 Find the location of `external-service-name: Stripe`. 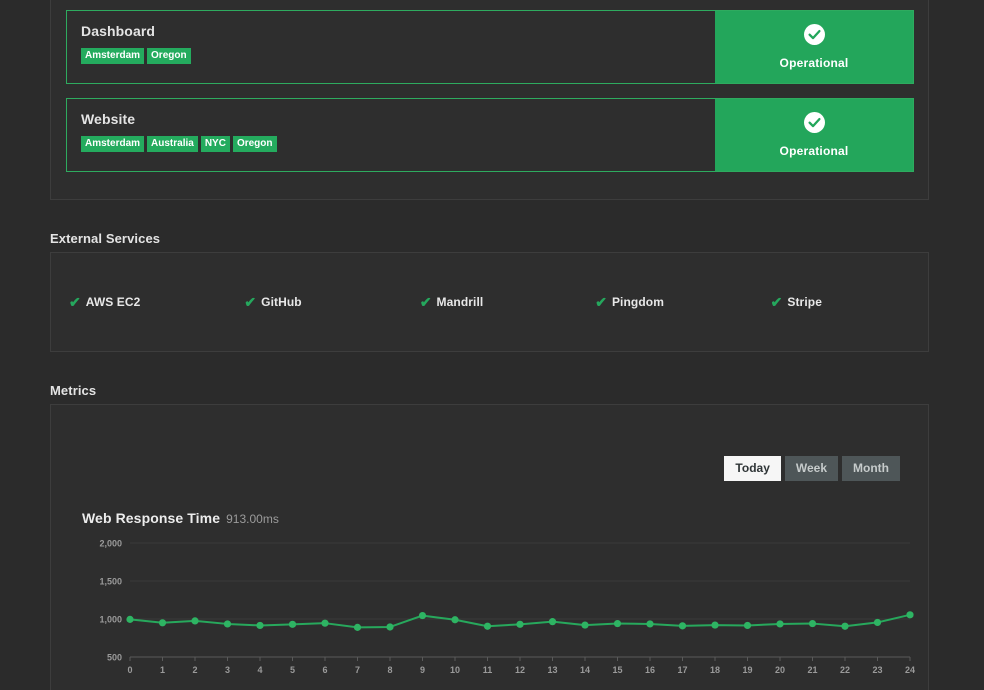

external-service-name: Stripe is located at coordinates (804, 302).